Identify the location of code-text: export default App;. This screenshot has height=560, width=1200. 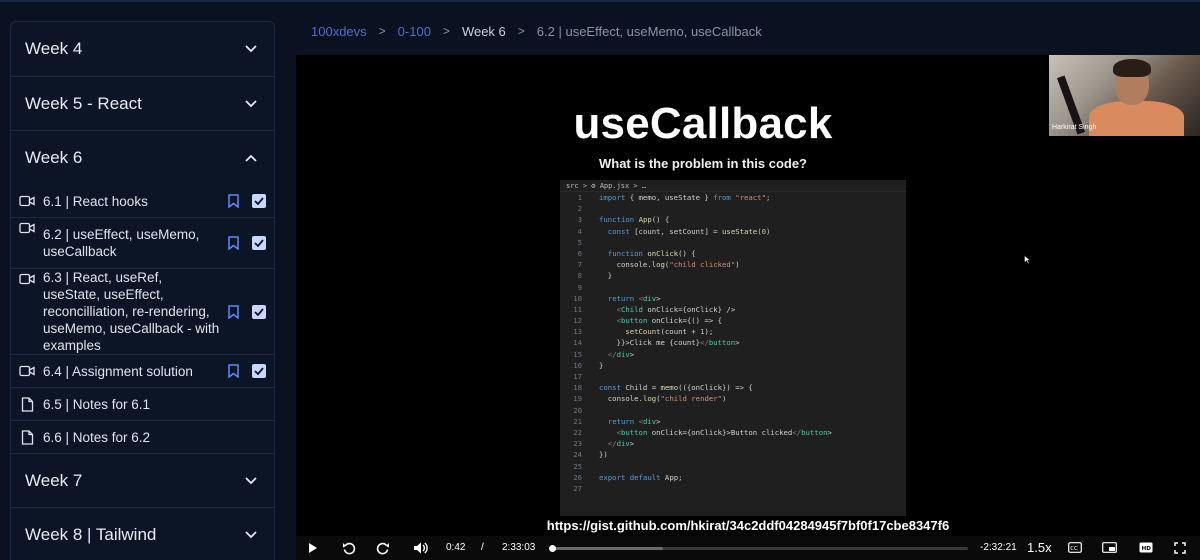
(641, 477).